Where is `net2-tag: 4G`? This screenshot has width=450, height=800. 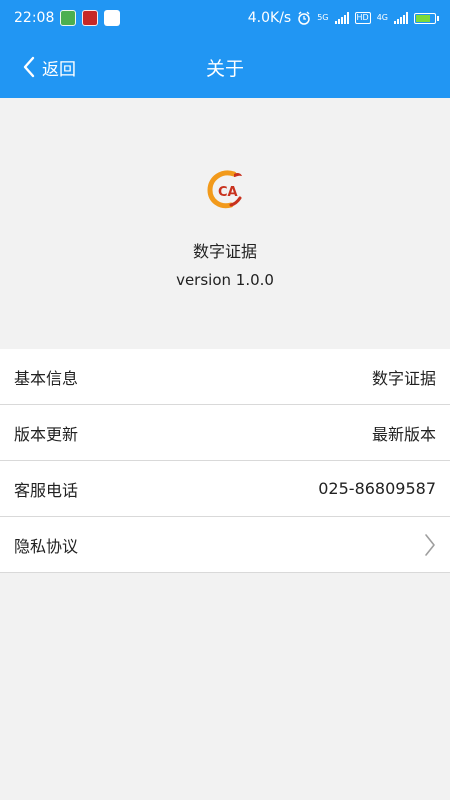 net2-tag: 4G is located at coordinates (382, 17).